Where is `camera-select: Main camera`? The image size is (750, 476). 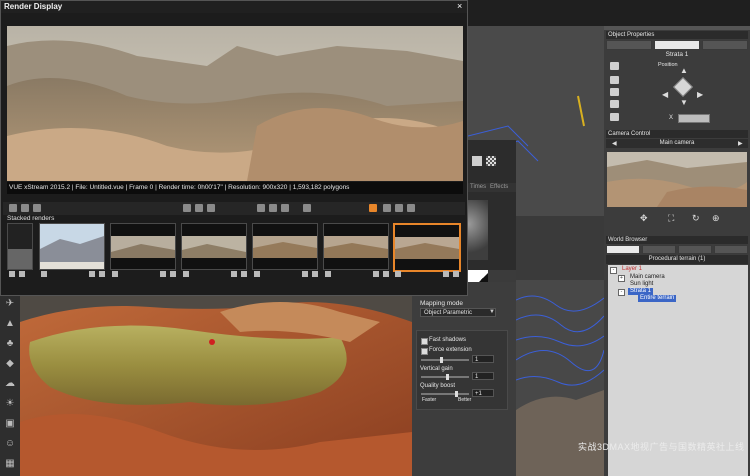 camera-select: Main camera is located at coordinates (677, 143).